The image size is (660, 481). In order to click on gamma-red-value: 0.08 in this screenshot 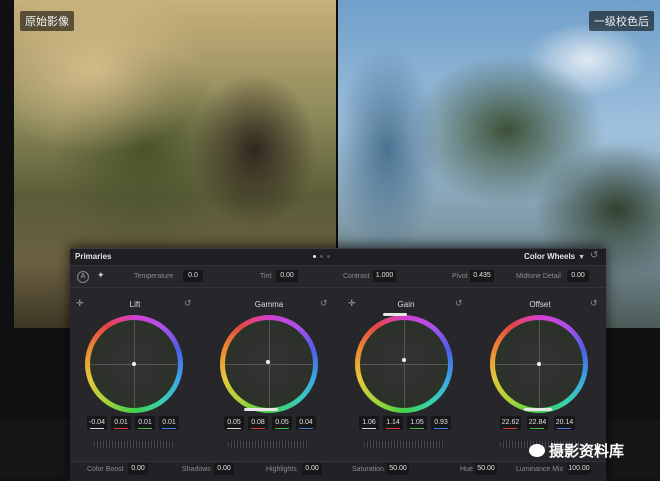, I will do `click(258, 423)`.